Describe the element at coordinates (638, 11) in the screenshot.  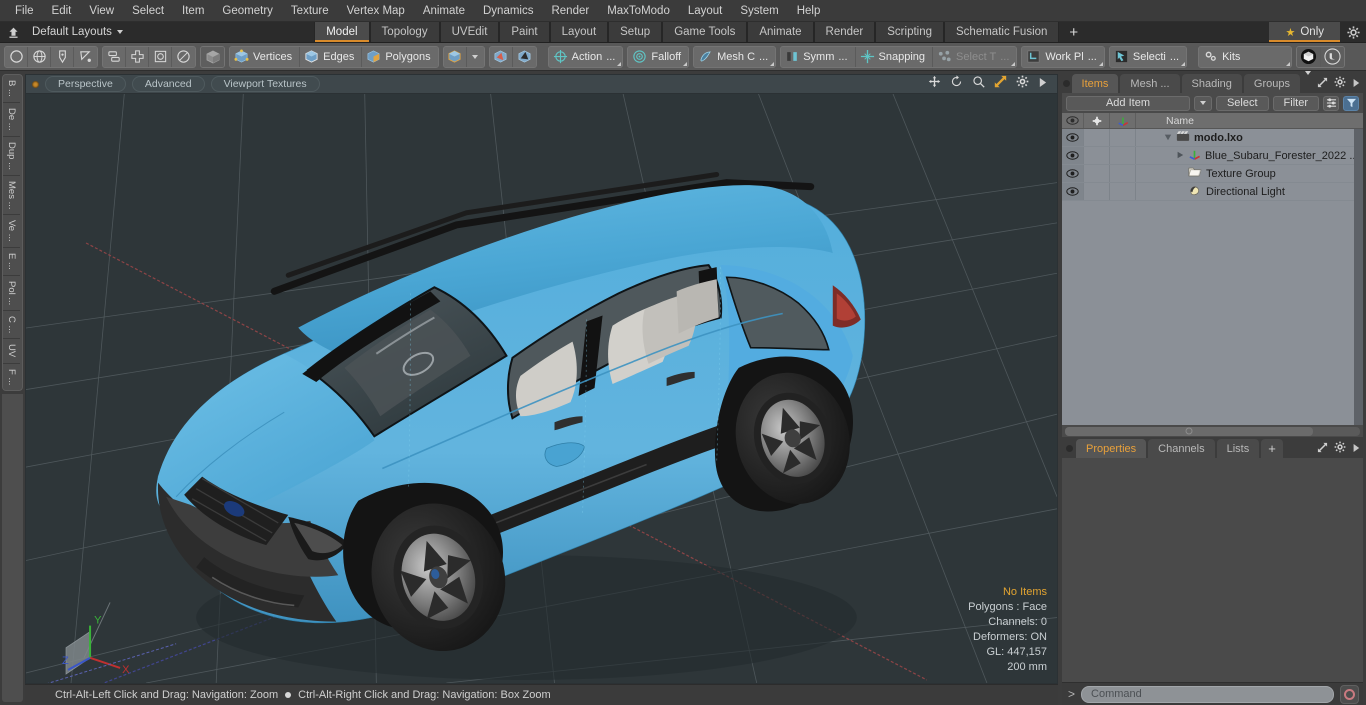
I see `menu-item-maxtomodo: MaxToModo` at that location.